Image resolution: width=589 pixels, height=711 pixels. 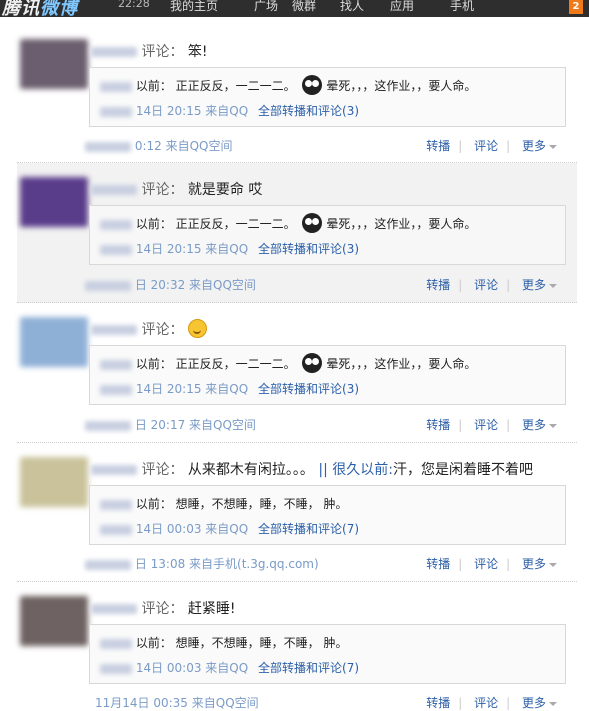 I want to click on quoted-text: 以前： 正正反反，一二一二。 晕死，，，这作业，，要人命。, so click(x=288, y=84).